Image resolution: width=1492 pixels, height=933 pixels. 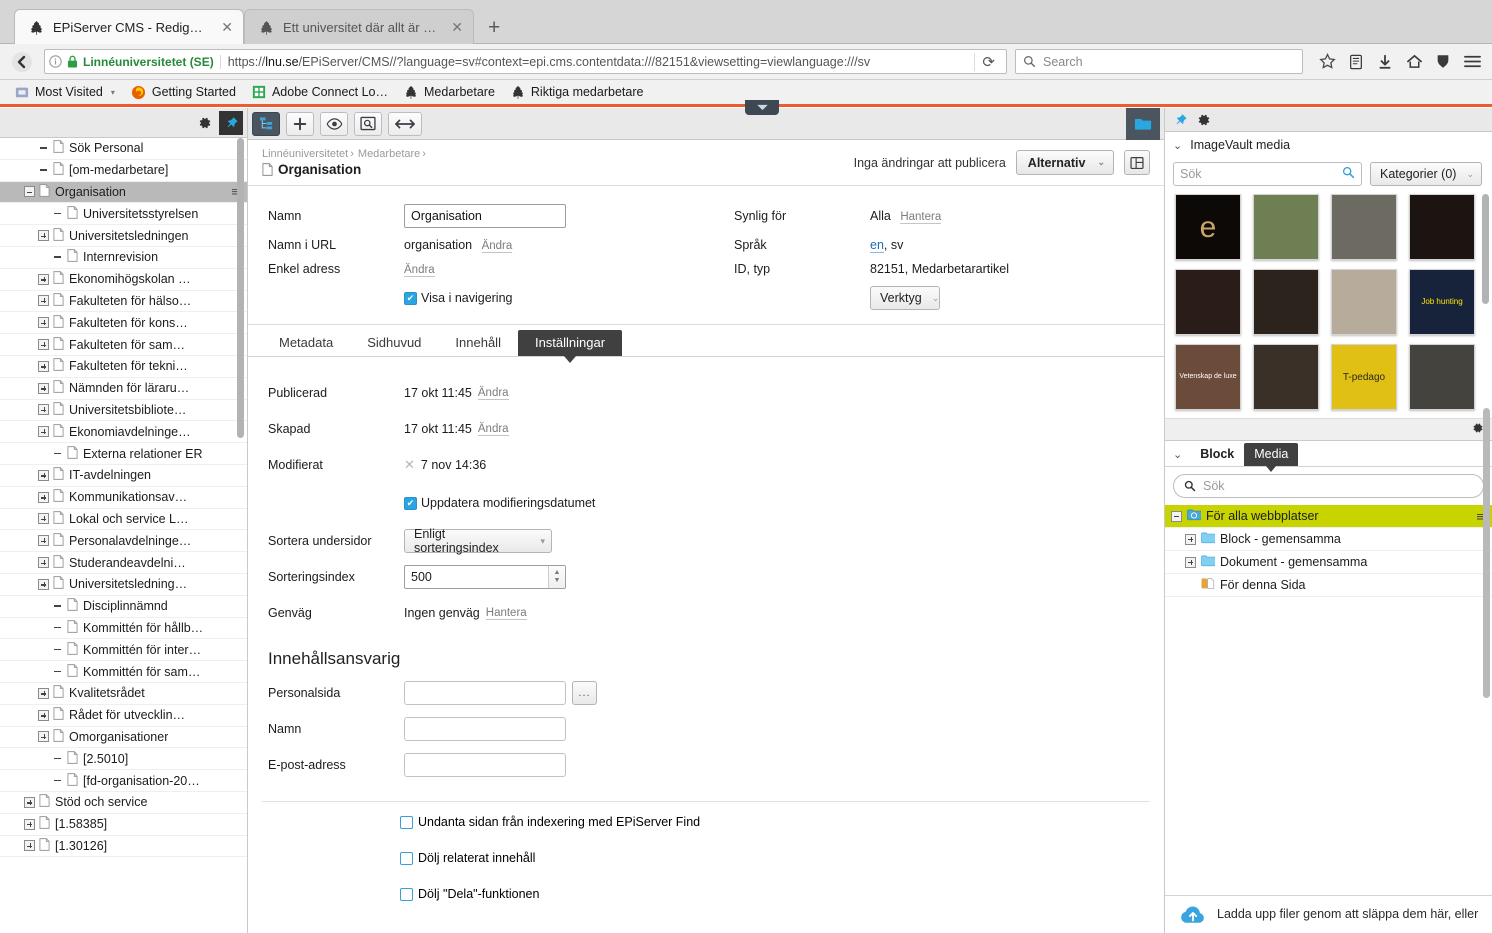 What do you see at coordinates (706, 503) in the screenshot?
I see `field-uppdatera-modifieringsdatum: Uppdatera modifieringsdatumet` at bounding box center [706, 503].